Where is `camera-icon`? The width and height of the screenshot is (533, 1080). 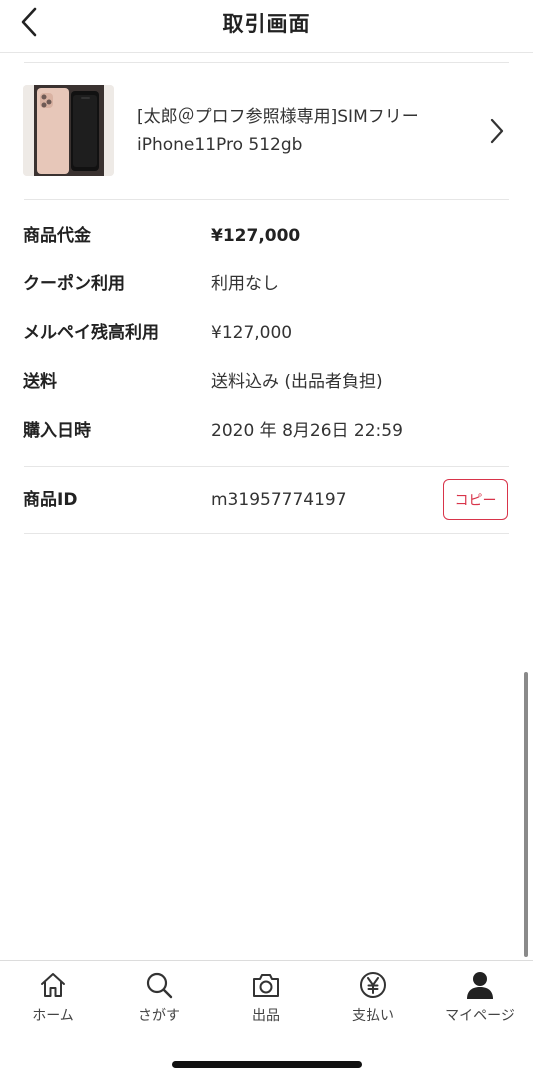
camera-icon is located at coordinates (266, 985).